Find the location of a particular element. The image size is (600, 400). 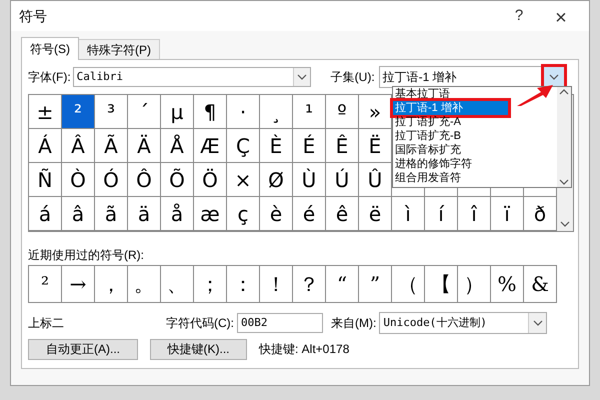

symbol-cell: » is located at coordinates (375, 112).